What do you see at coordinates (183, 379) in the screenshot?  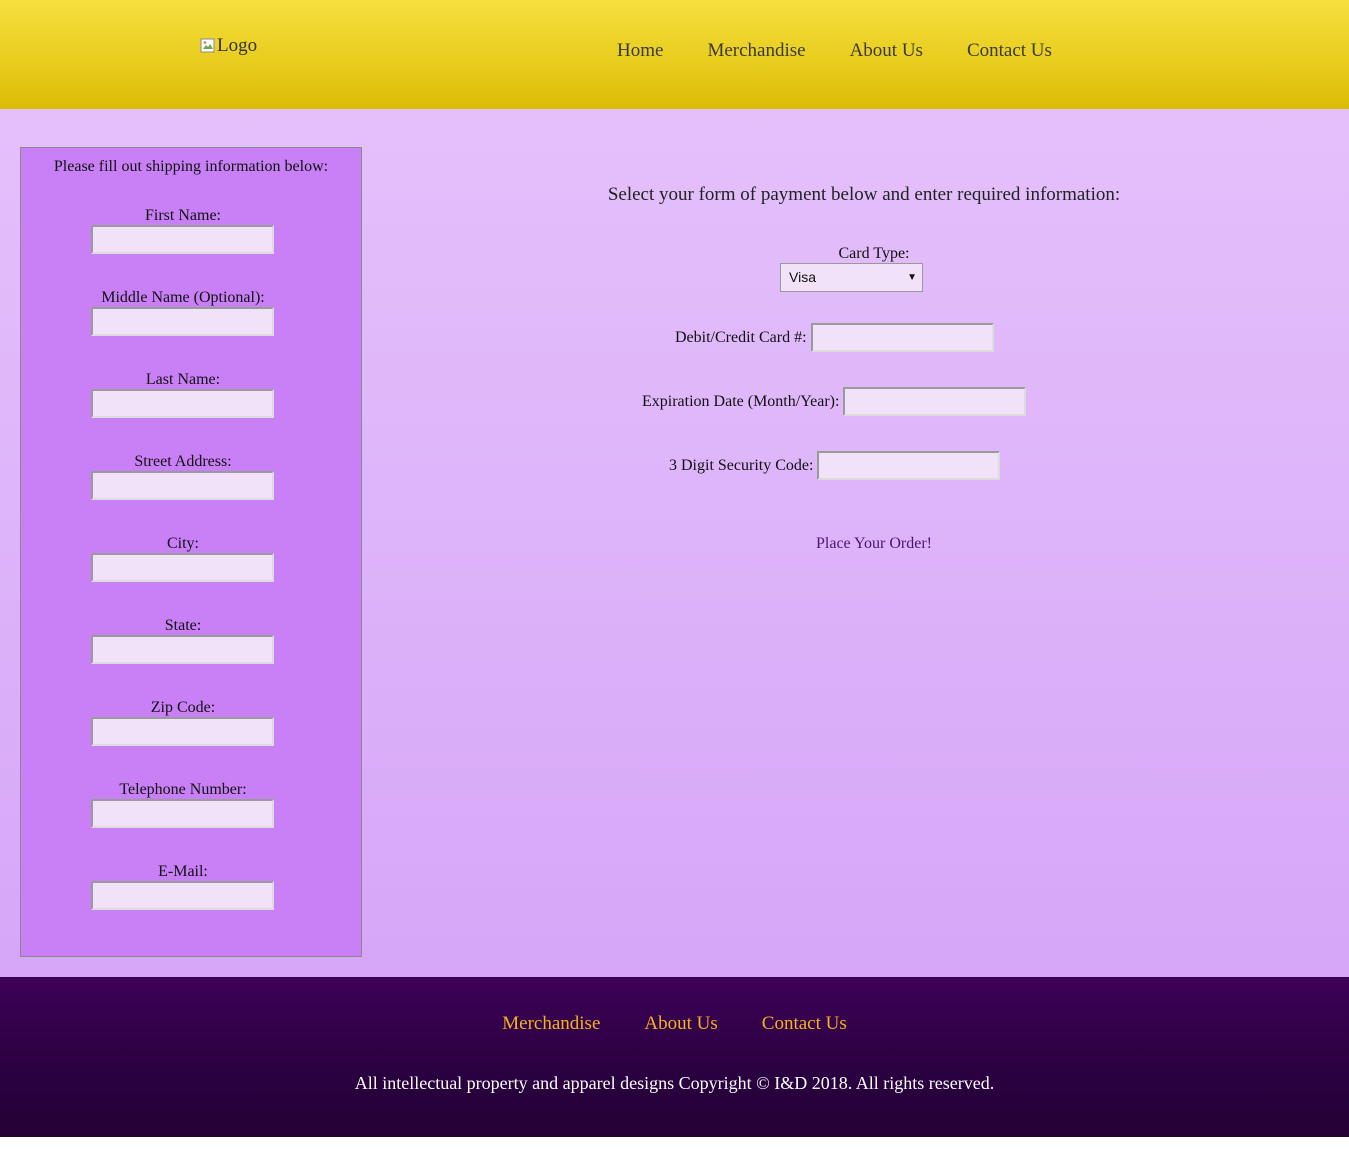 I see `last-name-label: Last Name:` at bounding box center [183, 379].